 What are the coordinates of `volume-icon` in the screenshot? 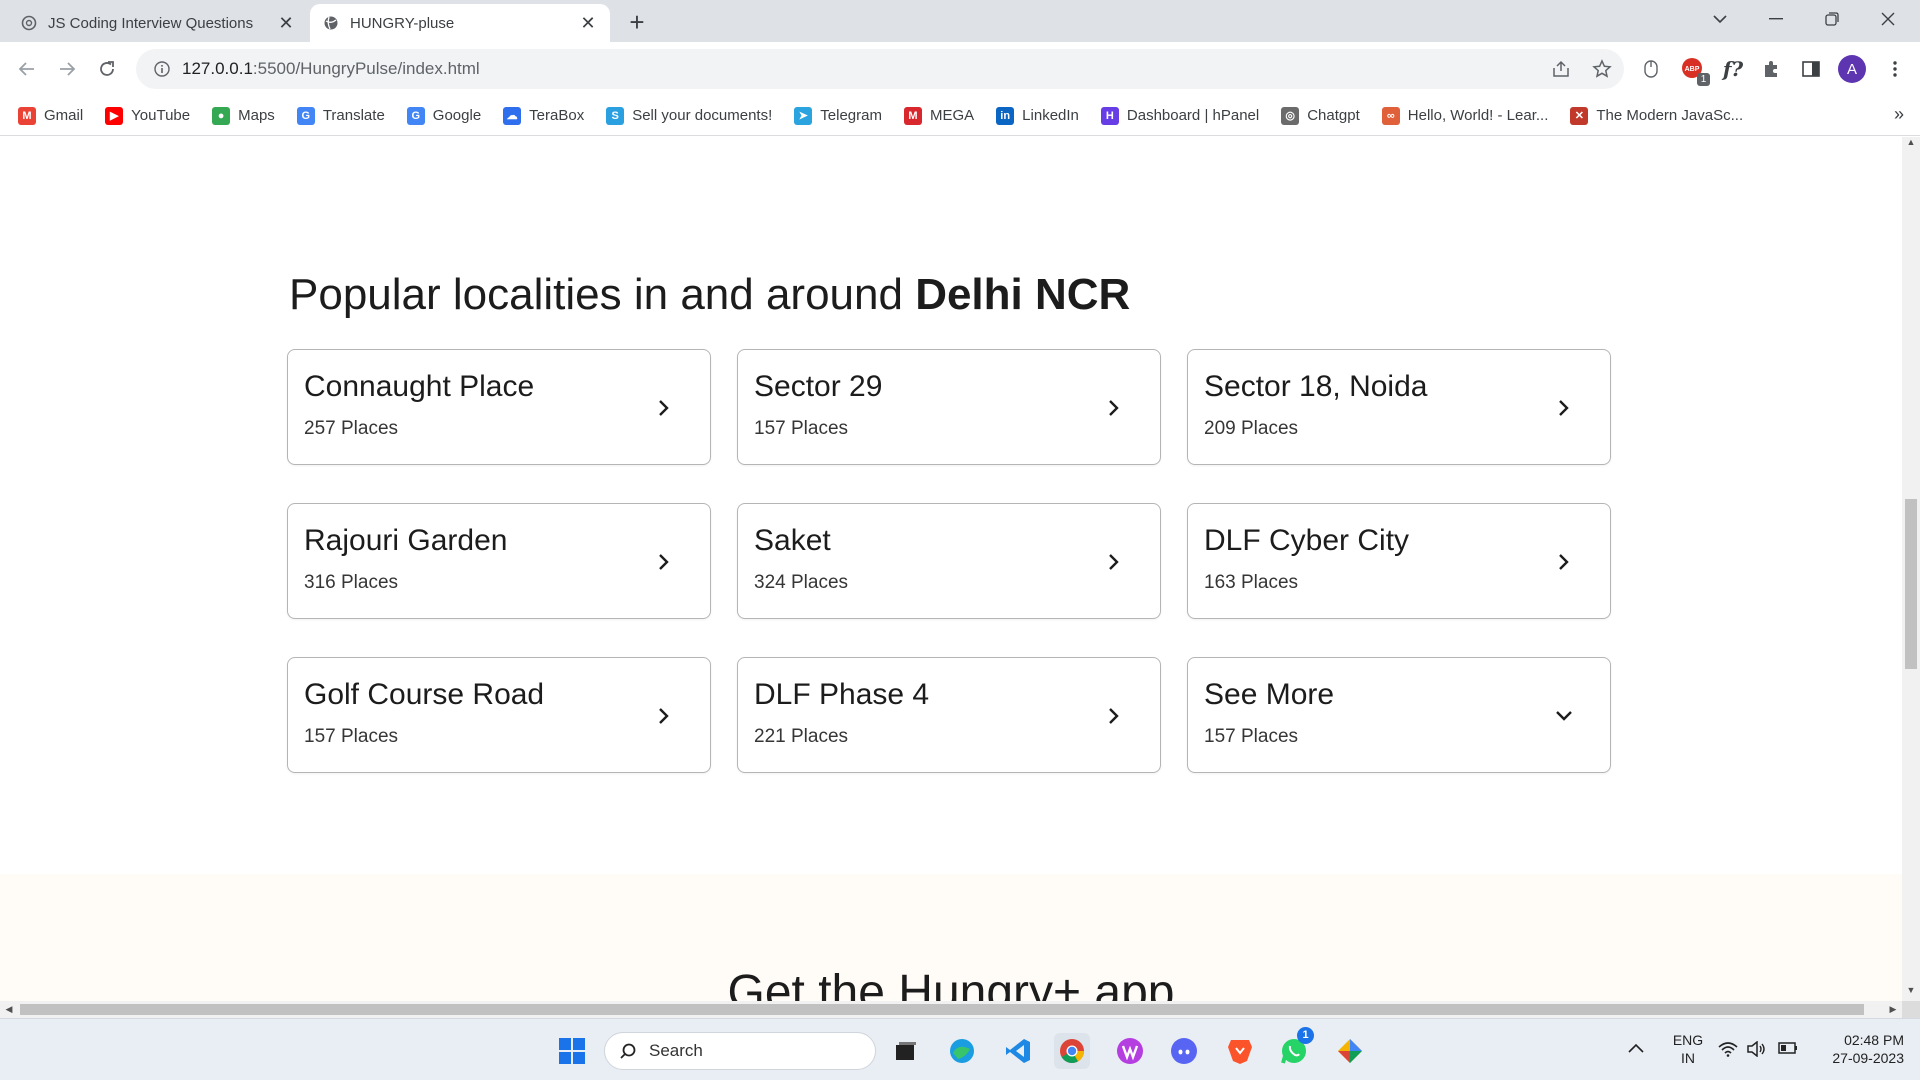 It's located at (1756, 1050).